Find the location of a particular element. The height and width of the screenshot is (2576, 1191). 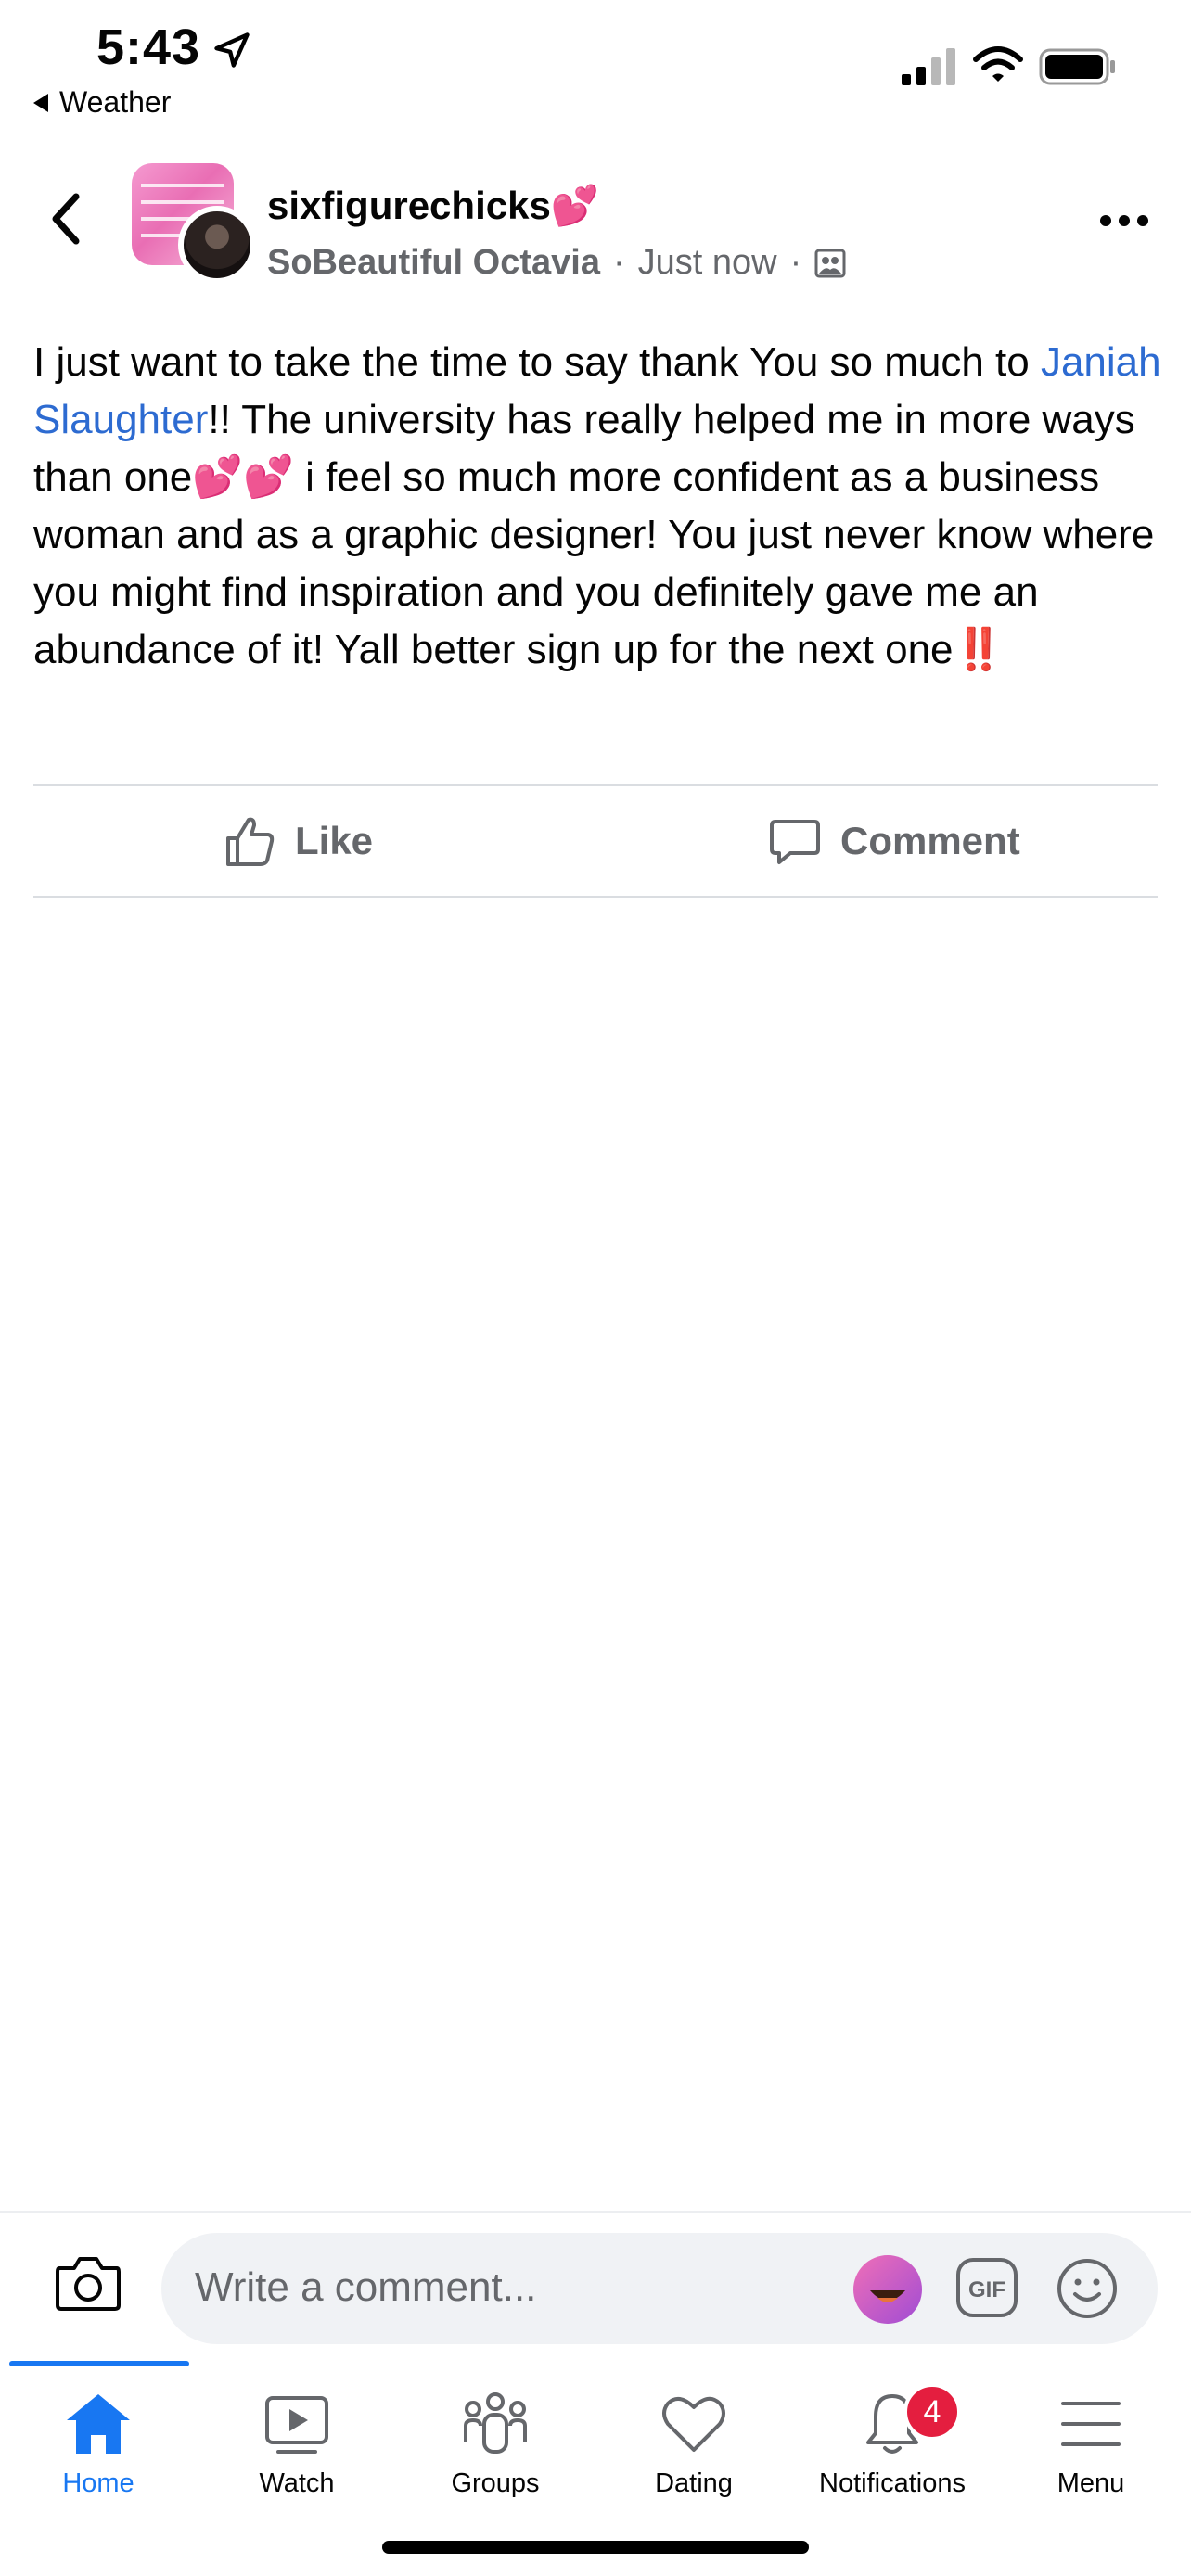

group-privacy-icon is located at coordinates (830, 263).